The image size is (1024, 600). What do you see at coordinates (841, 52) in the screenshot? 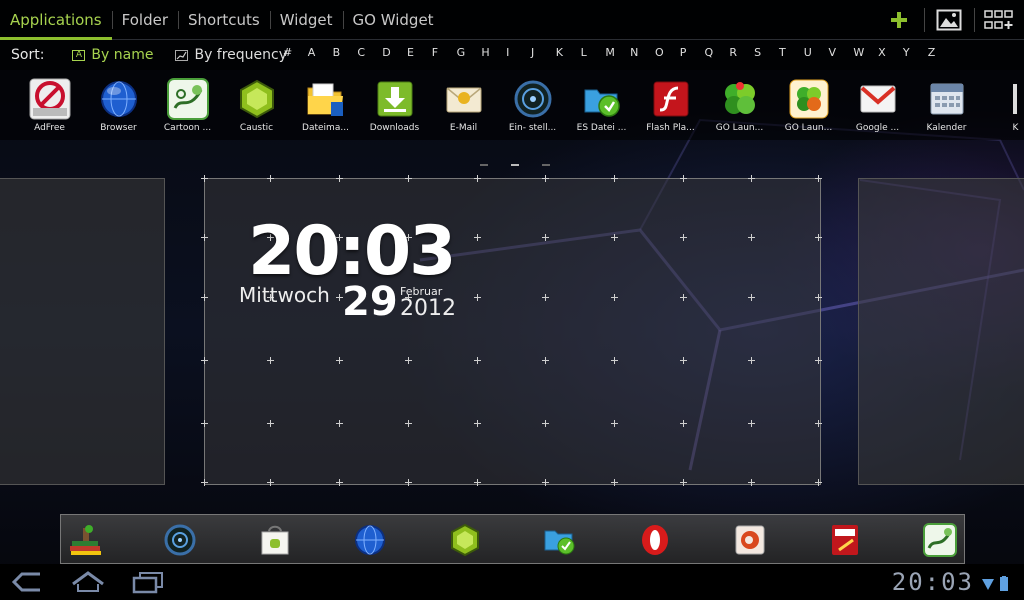
I see `alphabet-letter: V` at bounding box center [841, 52].